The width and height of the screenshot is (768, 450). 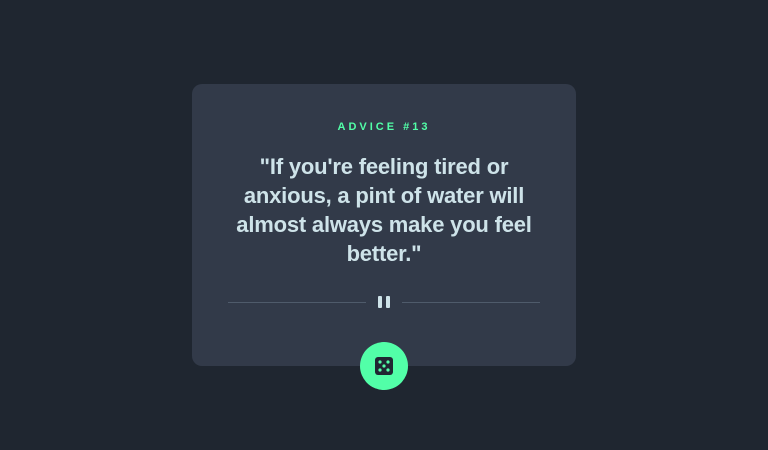 What do you see at coordinates (384, 127) in the screenshot?
I see `advice-id-label: ADVICE #13` at bounding box center [384, 127].